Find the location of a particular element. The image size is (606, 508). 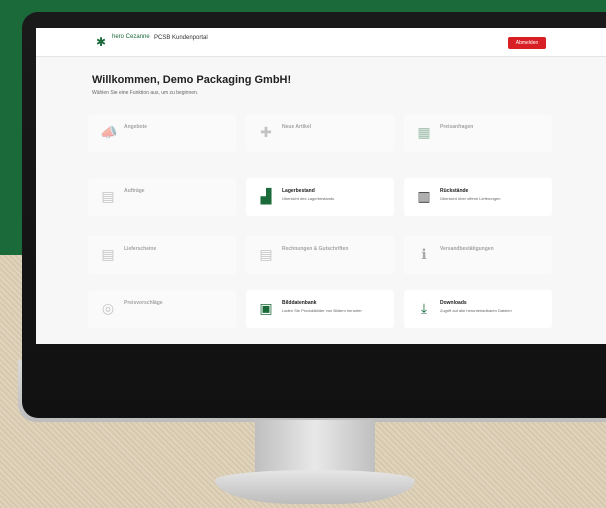

new-item-icon: ✚ is located at coordinates (266, 132).